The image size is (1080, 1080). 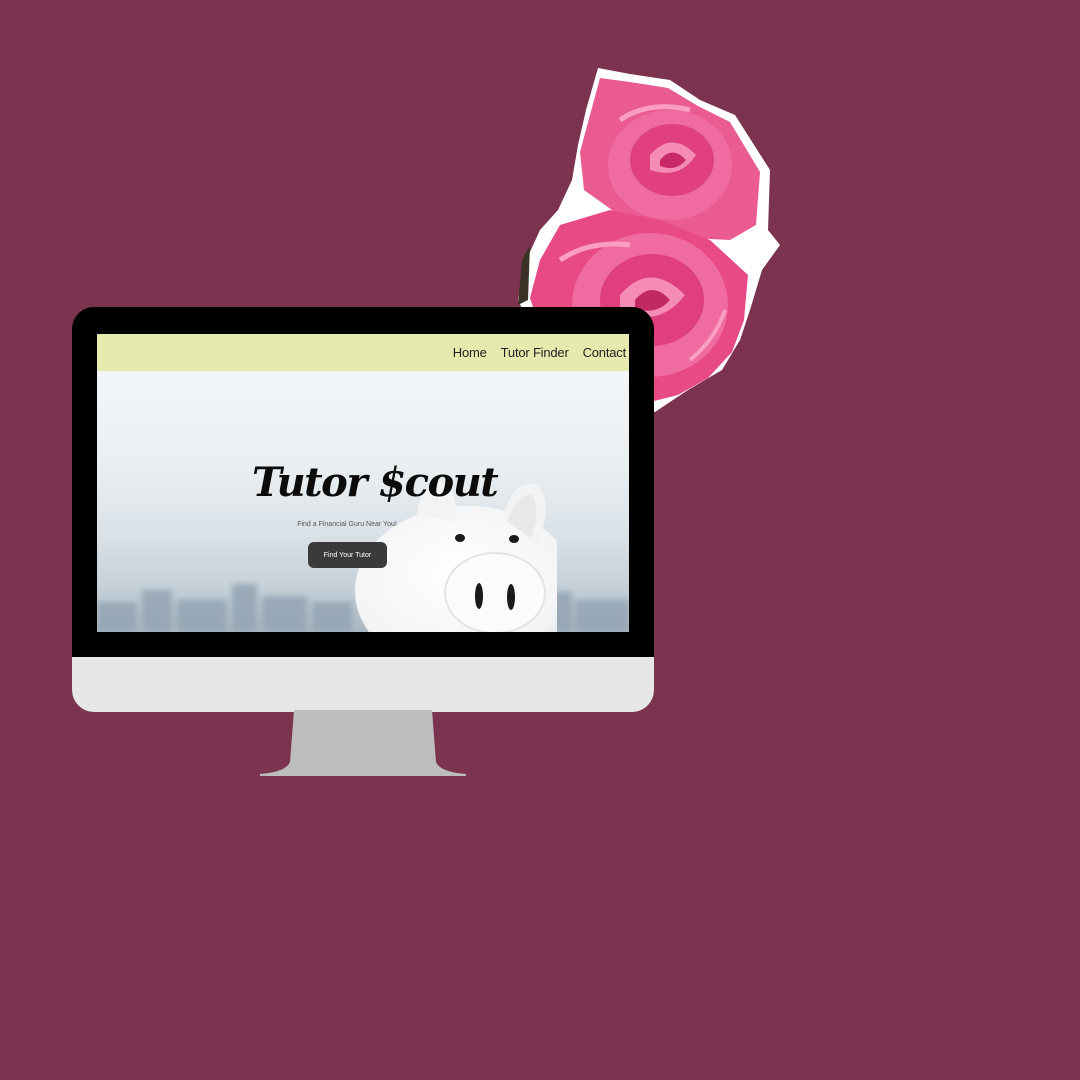 I want to click on nav-tutor-finder-link: Tutor Finder, so click(x=535, y=352).